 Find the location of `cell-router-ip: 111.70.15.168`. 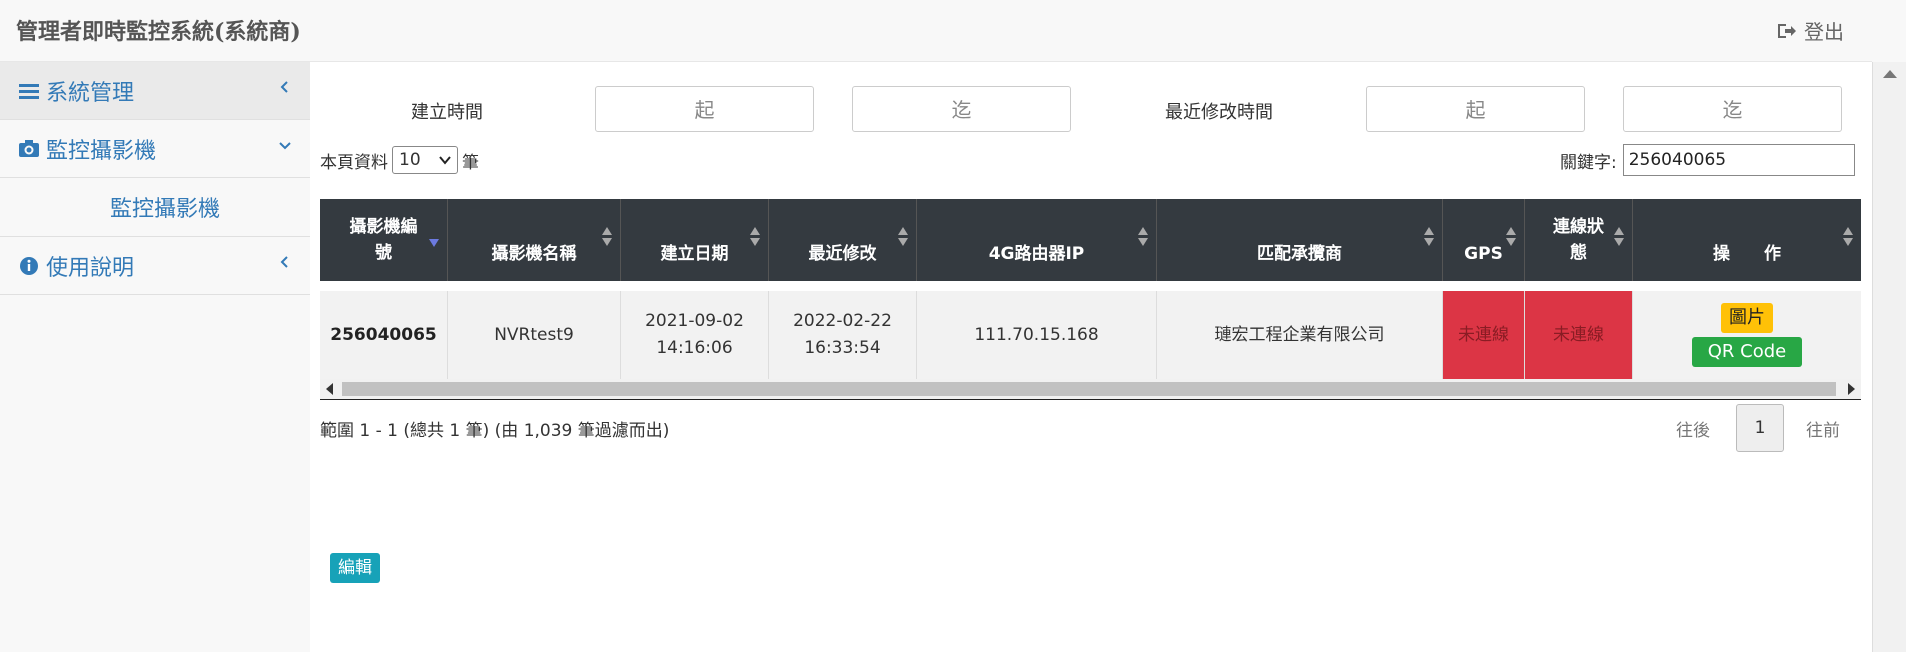

cell-router-ip: 111.70.15.168 is located at coordinates (1037, 335).